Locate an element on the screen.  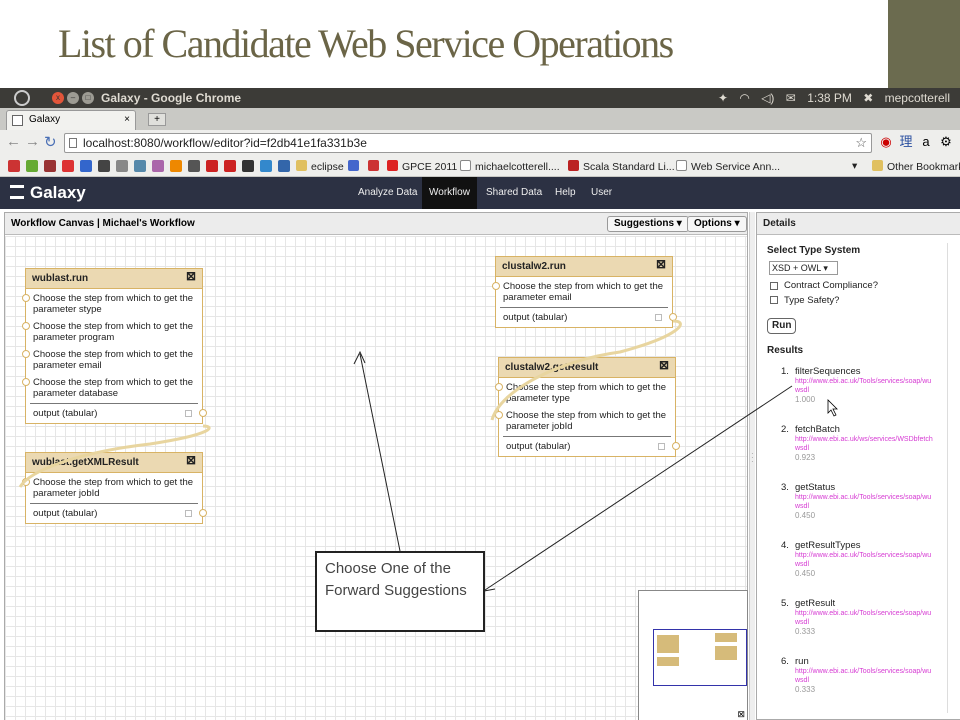
amazon-icon: a is located at coordinates (926, 142).